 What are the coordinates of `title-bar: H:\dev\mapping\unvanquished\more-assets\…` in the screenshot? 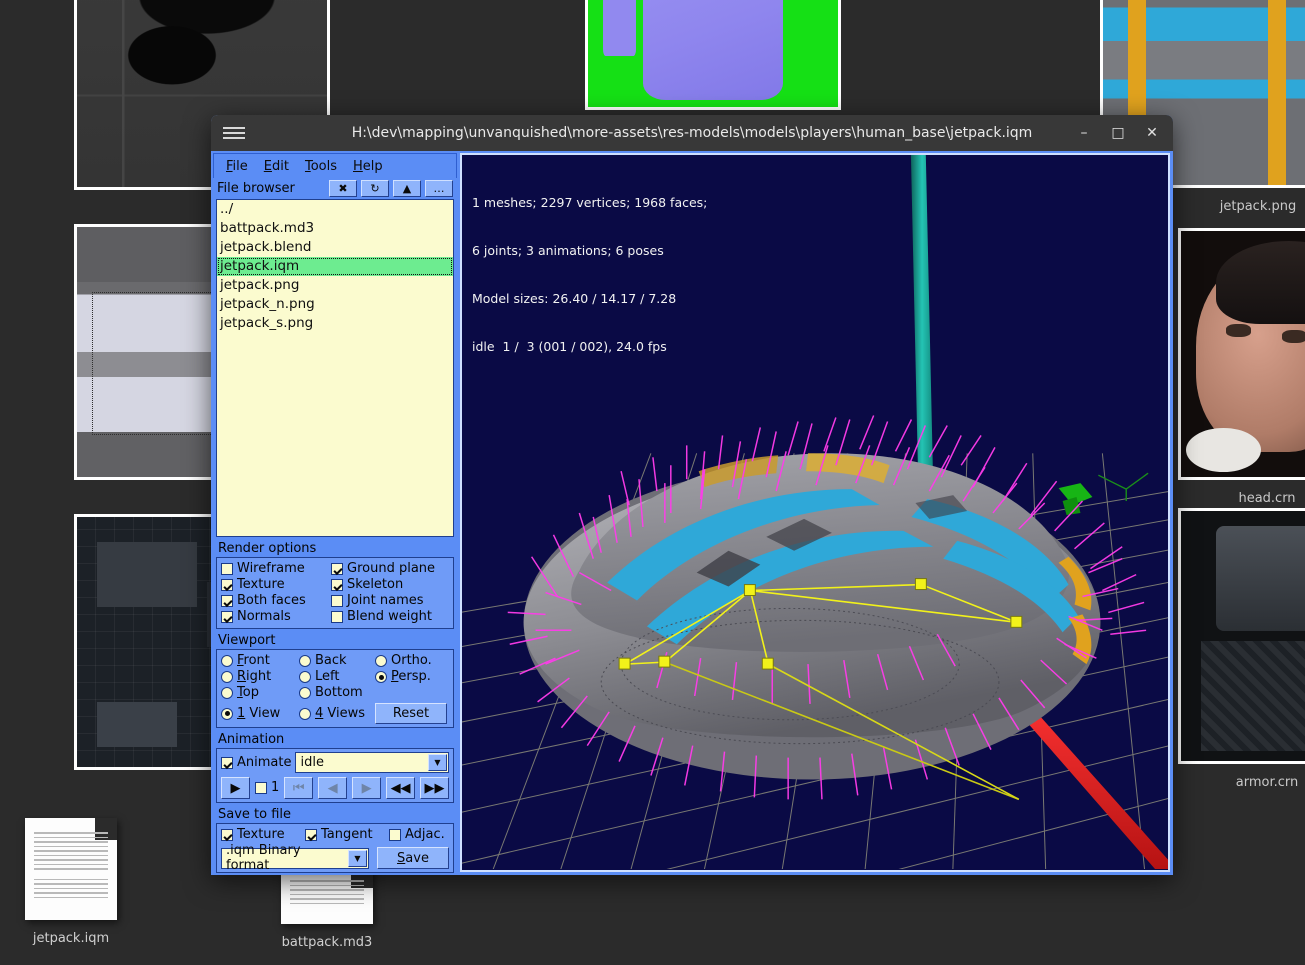 It's located at (692, 133).